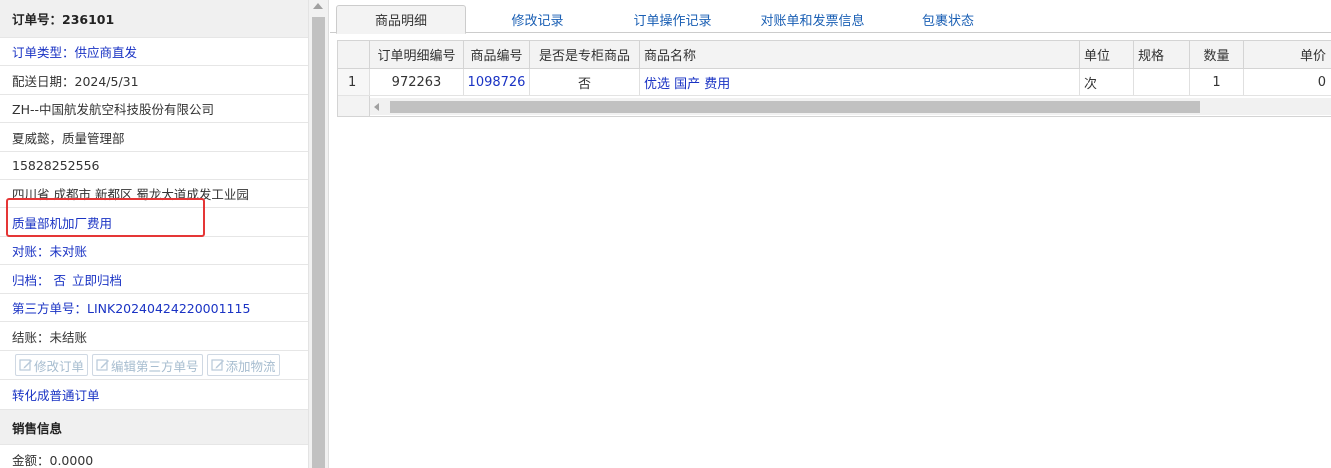 The image size is (1331, 468). I want to click on third-party-row: 第三方单号：LINK20240424220001115, so click(154, 308).